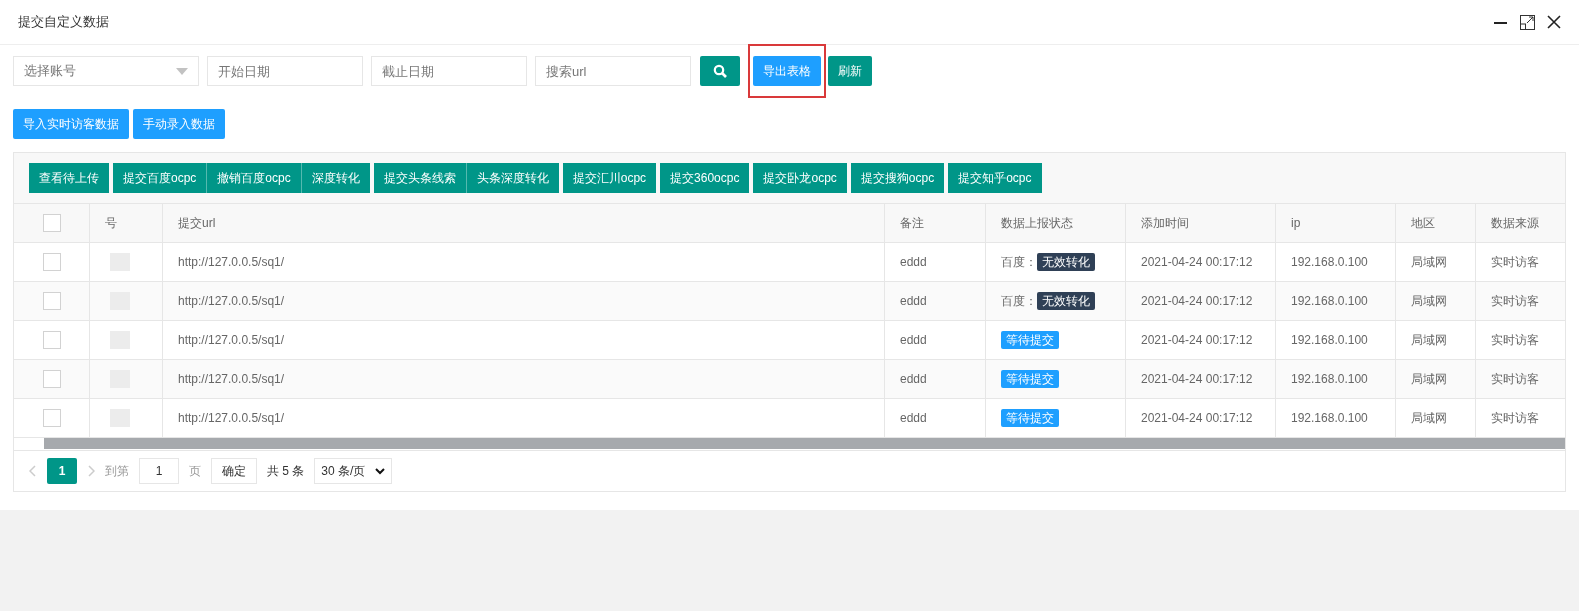 This screenshot has height=611, width=1579. What do you see at coordinates (1165, 223) in the screenshot?
I see `column-header: 添加时间` at bounding box center [1165, 223].